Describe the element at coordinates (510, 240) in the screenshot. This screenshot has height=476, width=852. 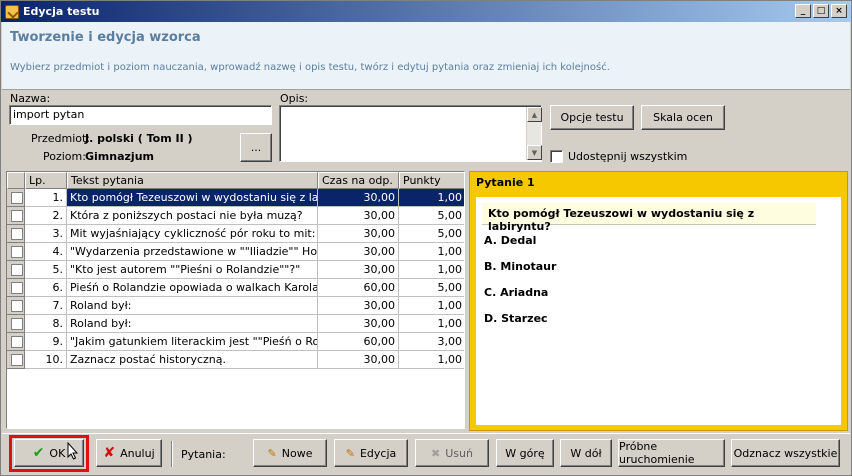
I see `preview-answer: A. Dedal` at that location.